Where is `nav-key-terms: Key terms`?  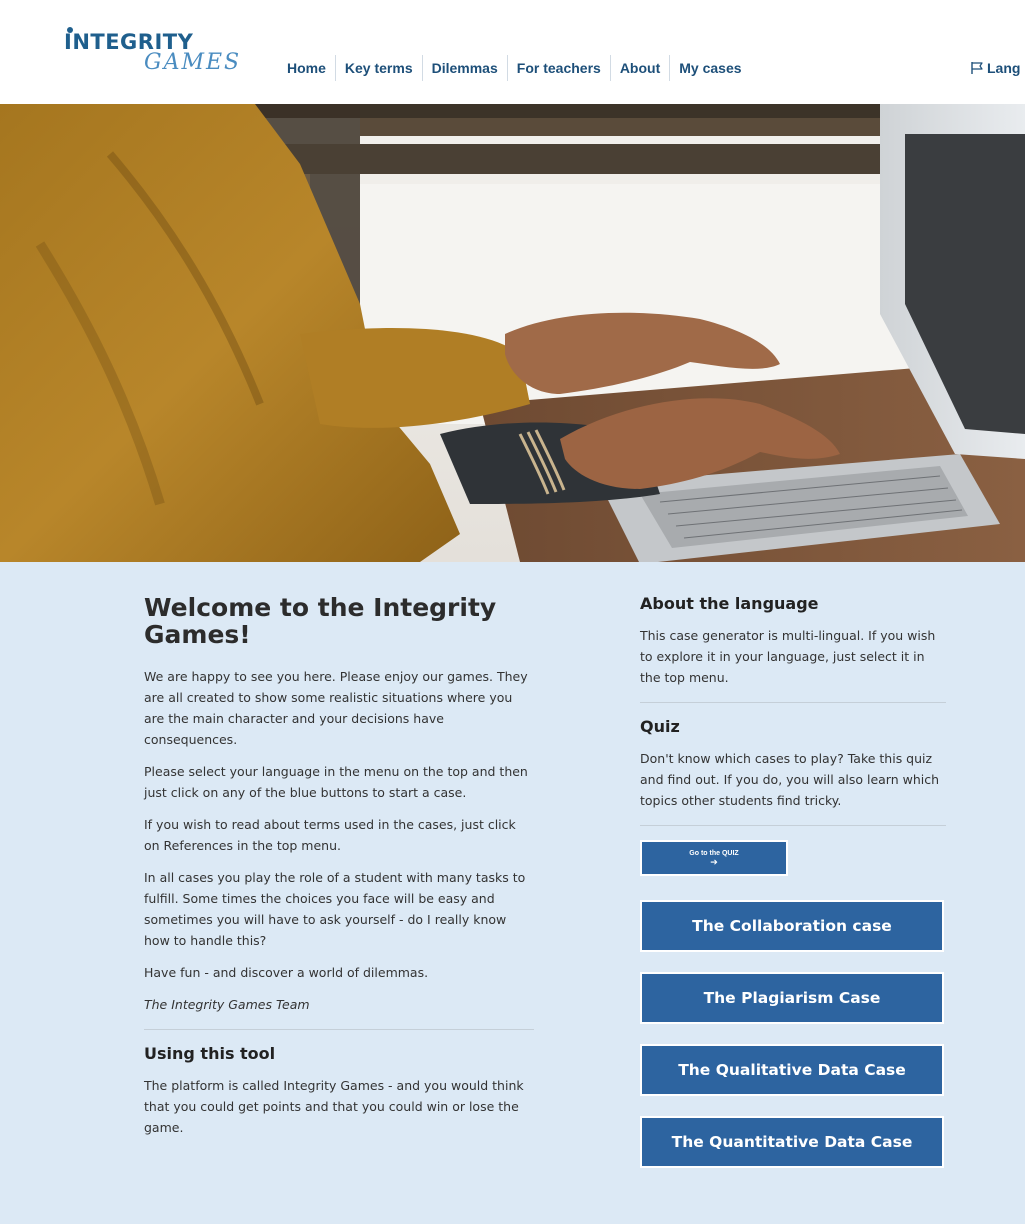
nav-key-terms: Key terms is located at coordinates (379, 68).